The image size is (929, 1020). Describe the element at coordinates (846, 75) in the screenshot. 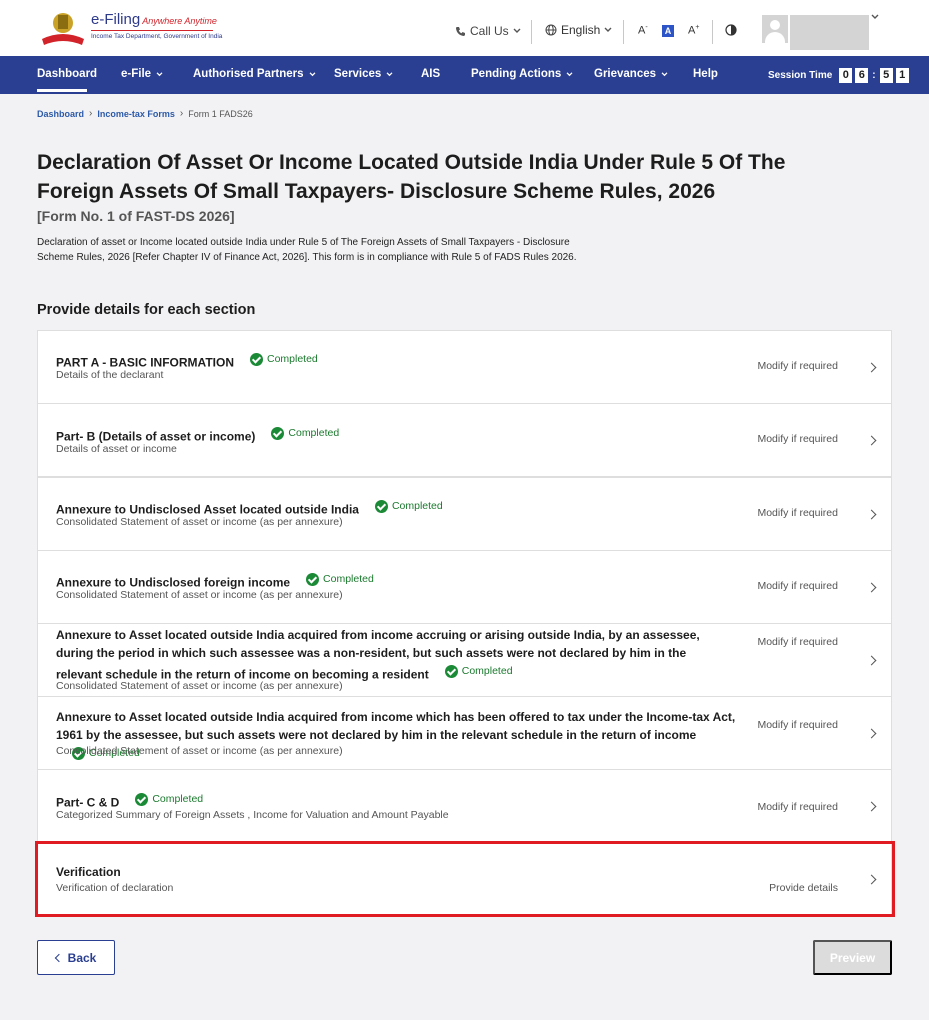

I see `session-digit: 0` at that location.